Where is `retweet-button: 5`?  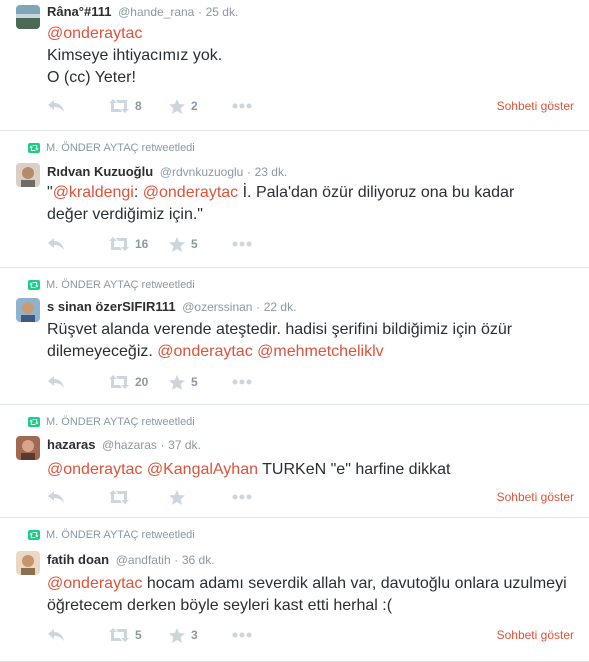 retweet-button: 5 is located at coordinates (125, 635).